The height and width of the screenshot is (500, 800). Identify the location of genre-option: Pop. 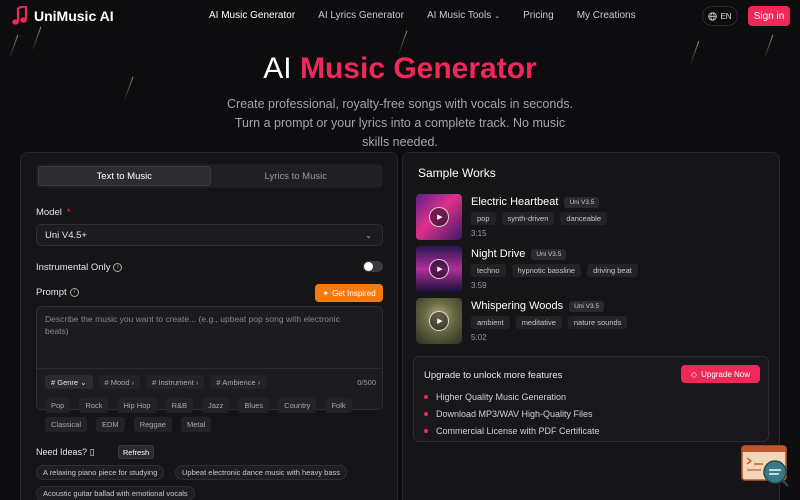
(58, 405).